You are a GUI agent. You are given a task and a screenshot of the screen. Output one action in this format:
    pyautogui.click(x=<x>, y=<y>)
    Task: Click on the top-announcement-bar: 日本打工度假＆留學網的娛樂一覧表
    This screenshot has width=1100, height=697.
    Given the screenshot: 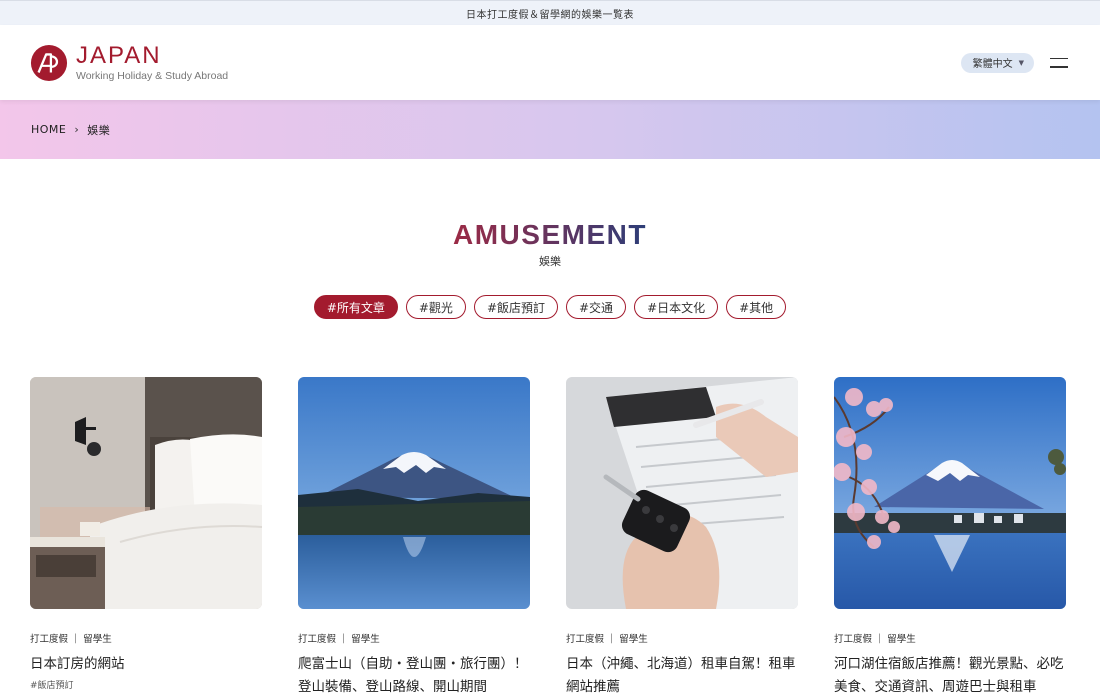 What is the action you would take?
    pyautogui.click(x=550, y=12)
    